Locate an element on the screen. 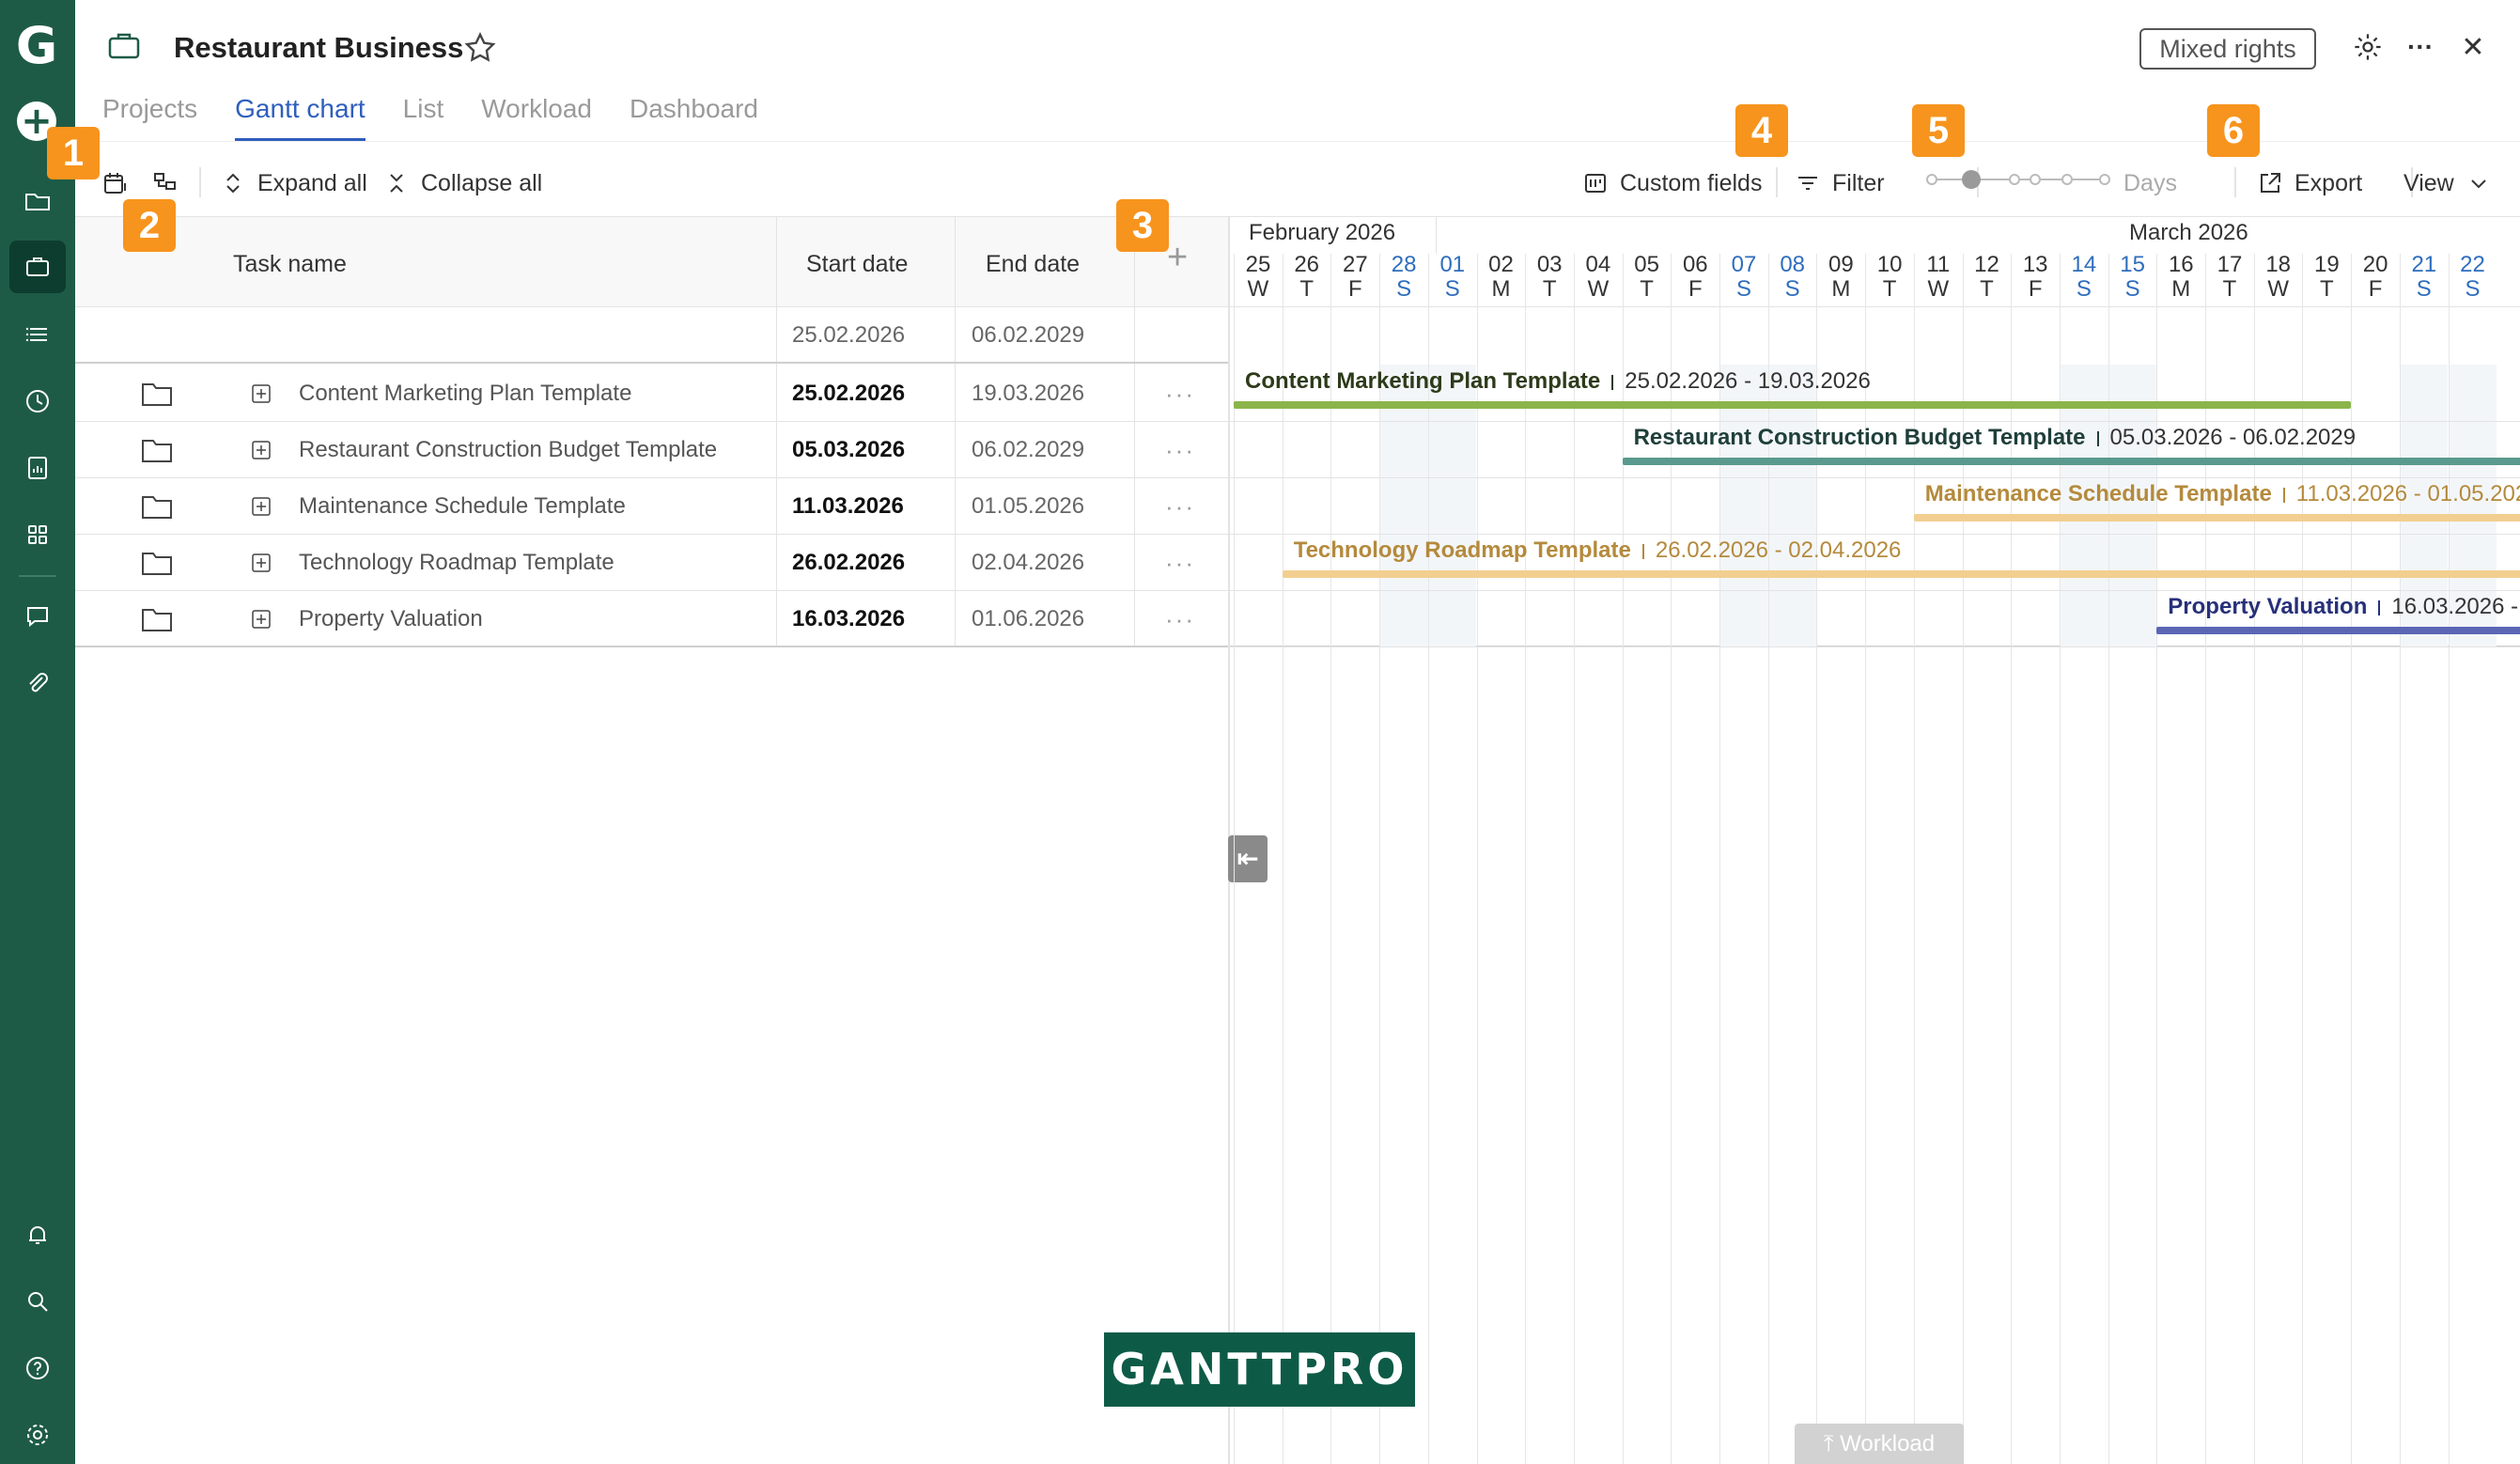  view-dropdown: View is located at coordinates (2447, 183).